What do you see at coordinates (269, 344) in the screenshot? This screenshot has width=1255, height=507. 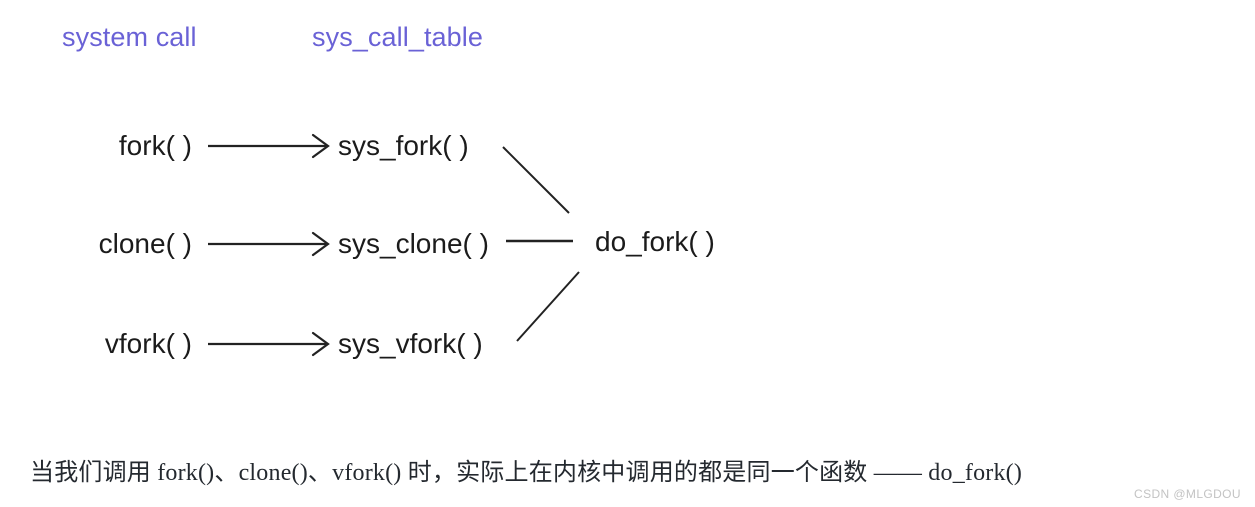 I see `arrow-vfork-to-sys-vfork` at bounding box center [269, 344].